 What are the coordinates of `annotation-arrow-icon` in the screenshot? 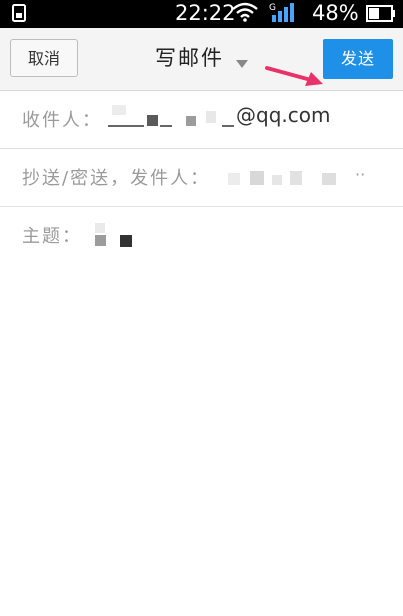 It's located at (295, 78).